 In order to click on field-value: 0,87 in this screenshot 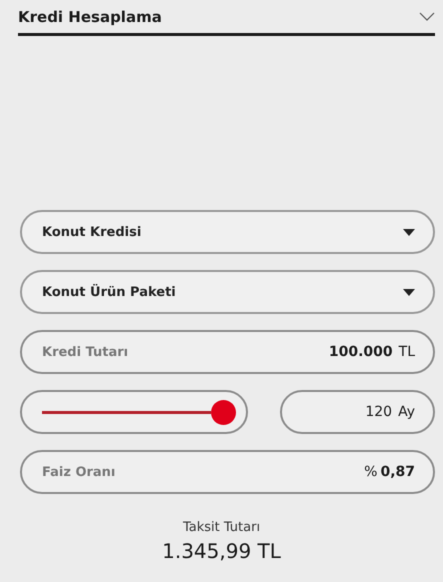, I will do `click(397, 472)`.